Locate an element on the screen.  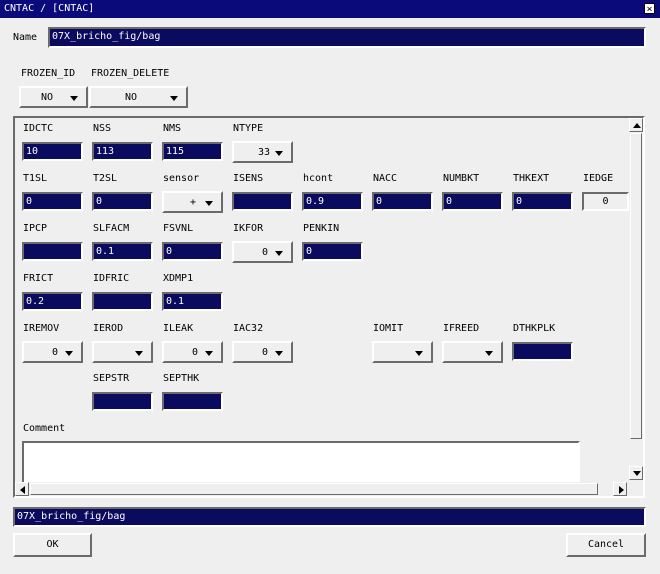
frozen-delete-value: NO is located at coordinates (131, 97).